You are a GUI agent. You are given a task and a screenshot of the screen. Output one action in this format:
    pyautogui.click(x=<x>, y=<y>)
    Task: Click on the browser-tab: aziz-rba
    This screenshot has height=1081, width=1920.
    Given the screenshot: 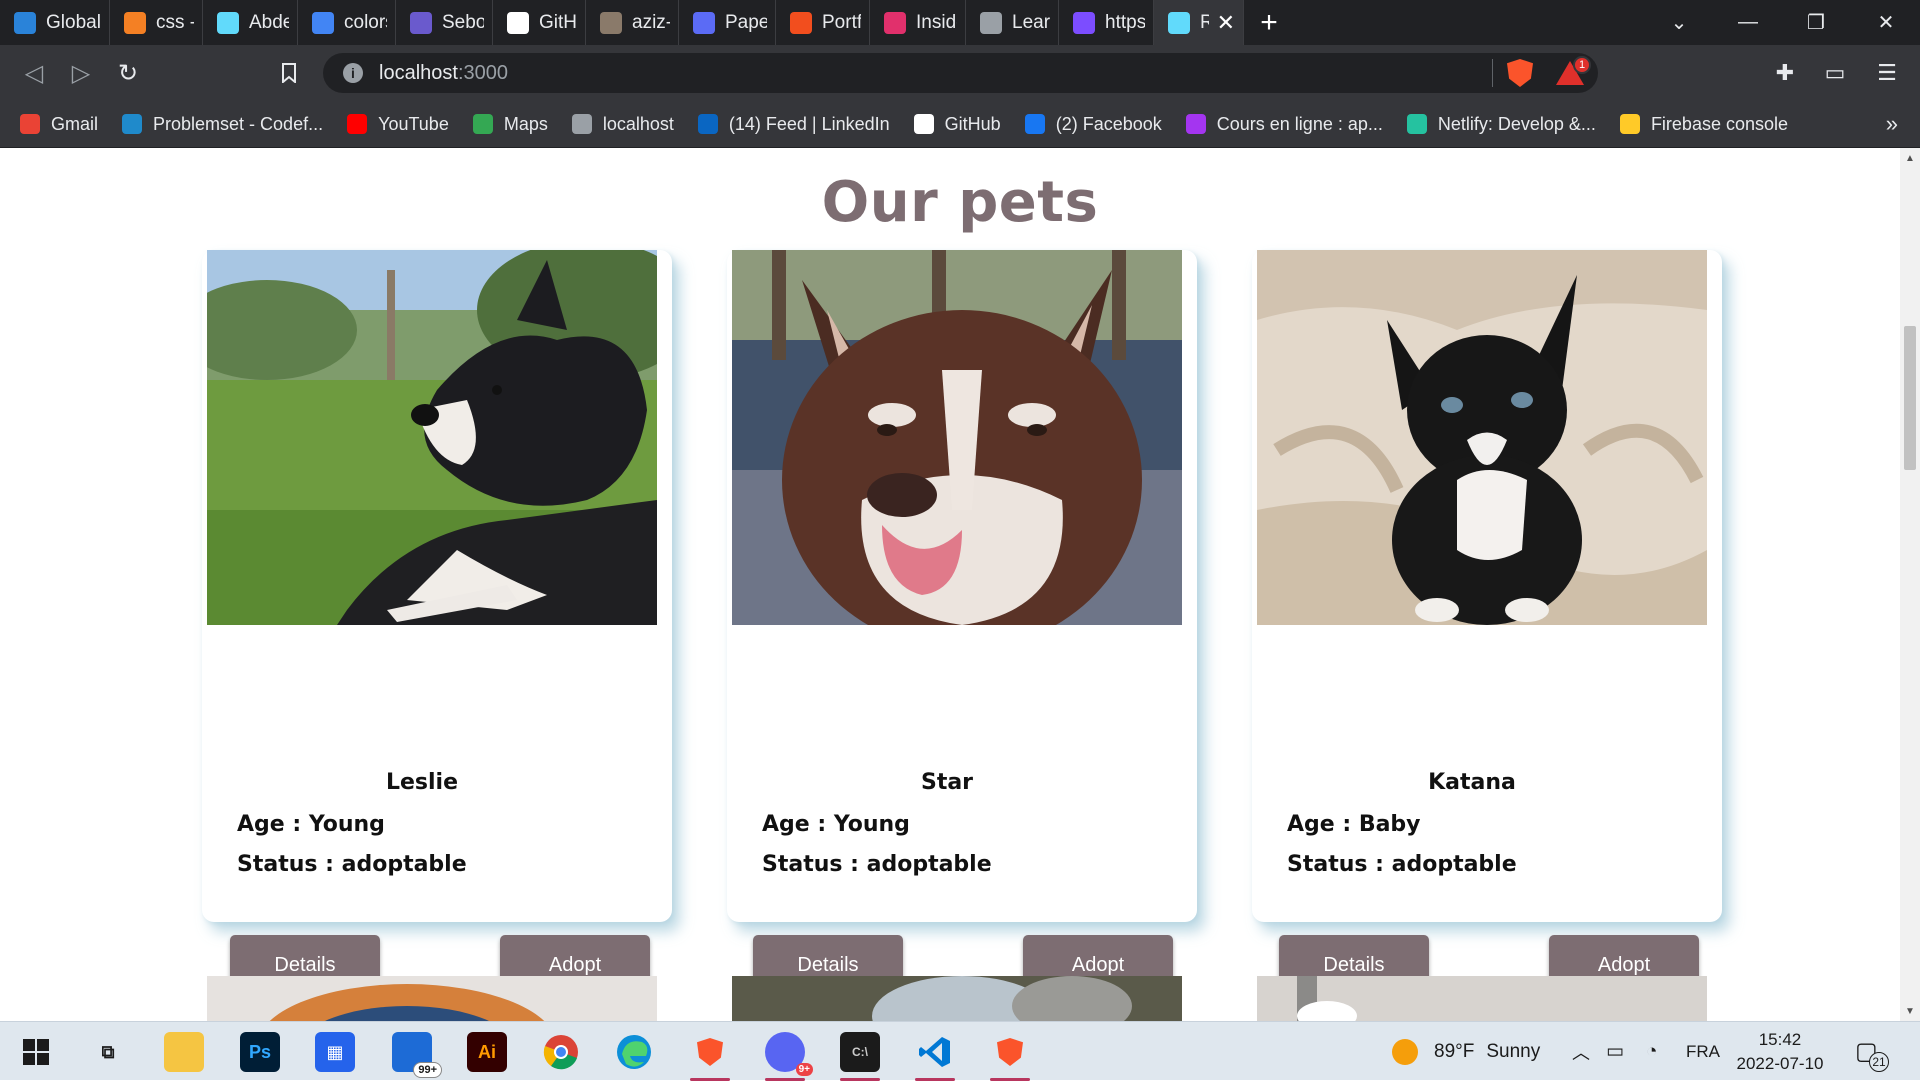 What is the action you would take?
    pyautogui.click(x=632, y=22)
    